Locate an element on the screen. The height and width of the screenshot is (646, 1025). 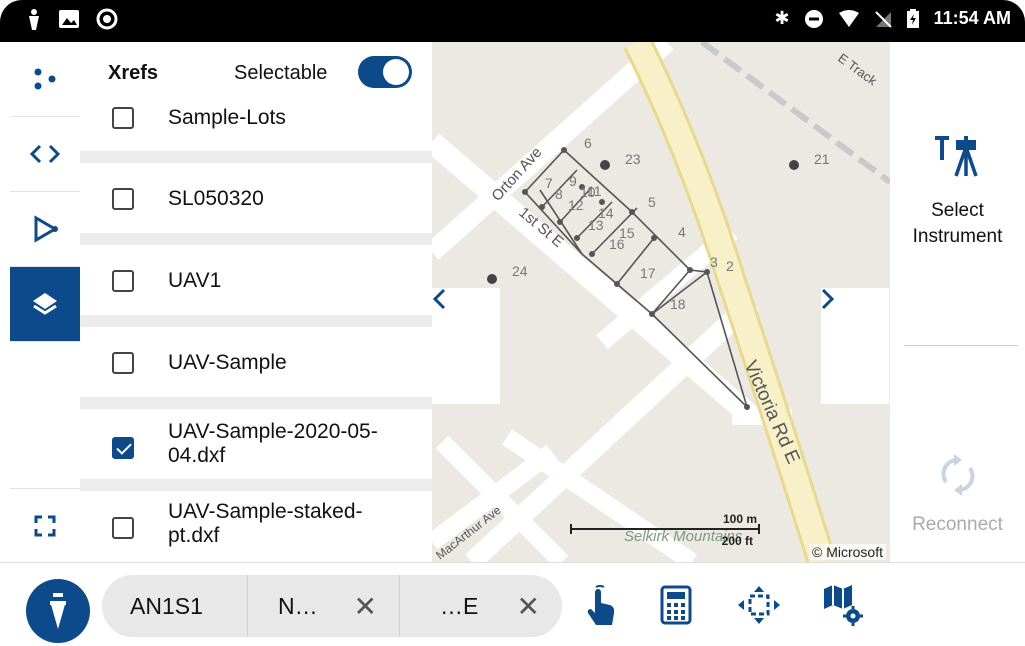
status-time: 11:54 AM is located at coordinates (972, 18).